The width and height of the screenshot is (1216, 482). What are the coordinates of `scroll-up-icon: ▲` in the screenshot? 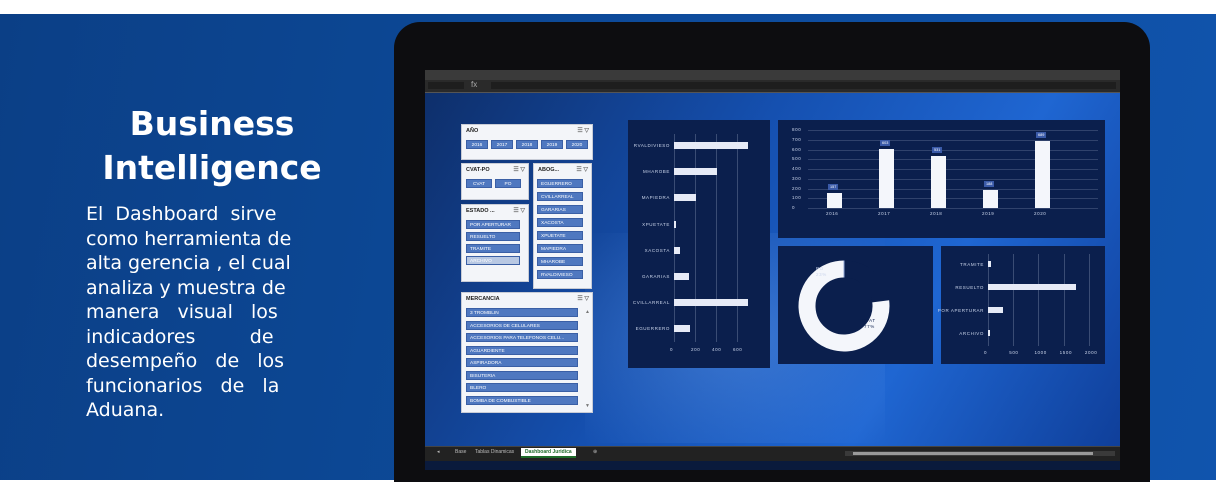 It's located at (587, 312).